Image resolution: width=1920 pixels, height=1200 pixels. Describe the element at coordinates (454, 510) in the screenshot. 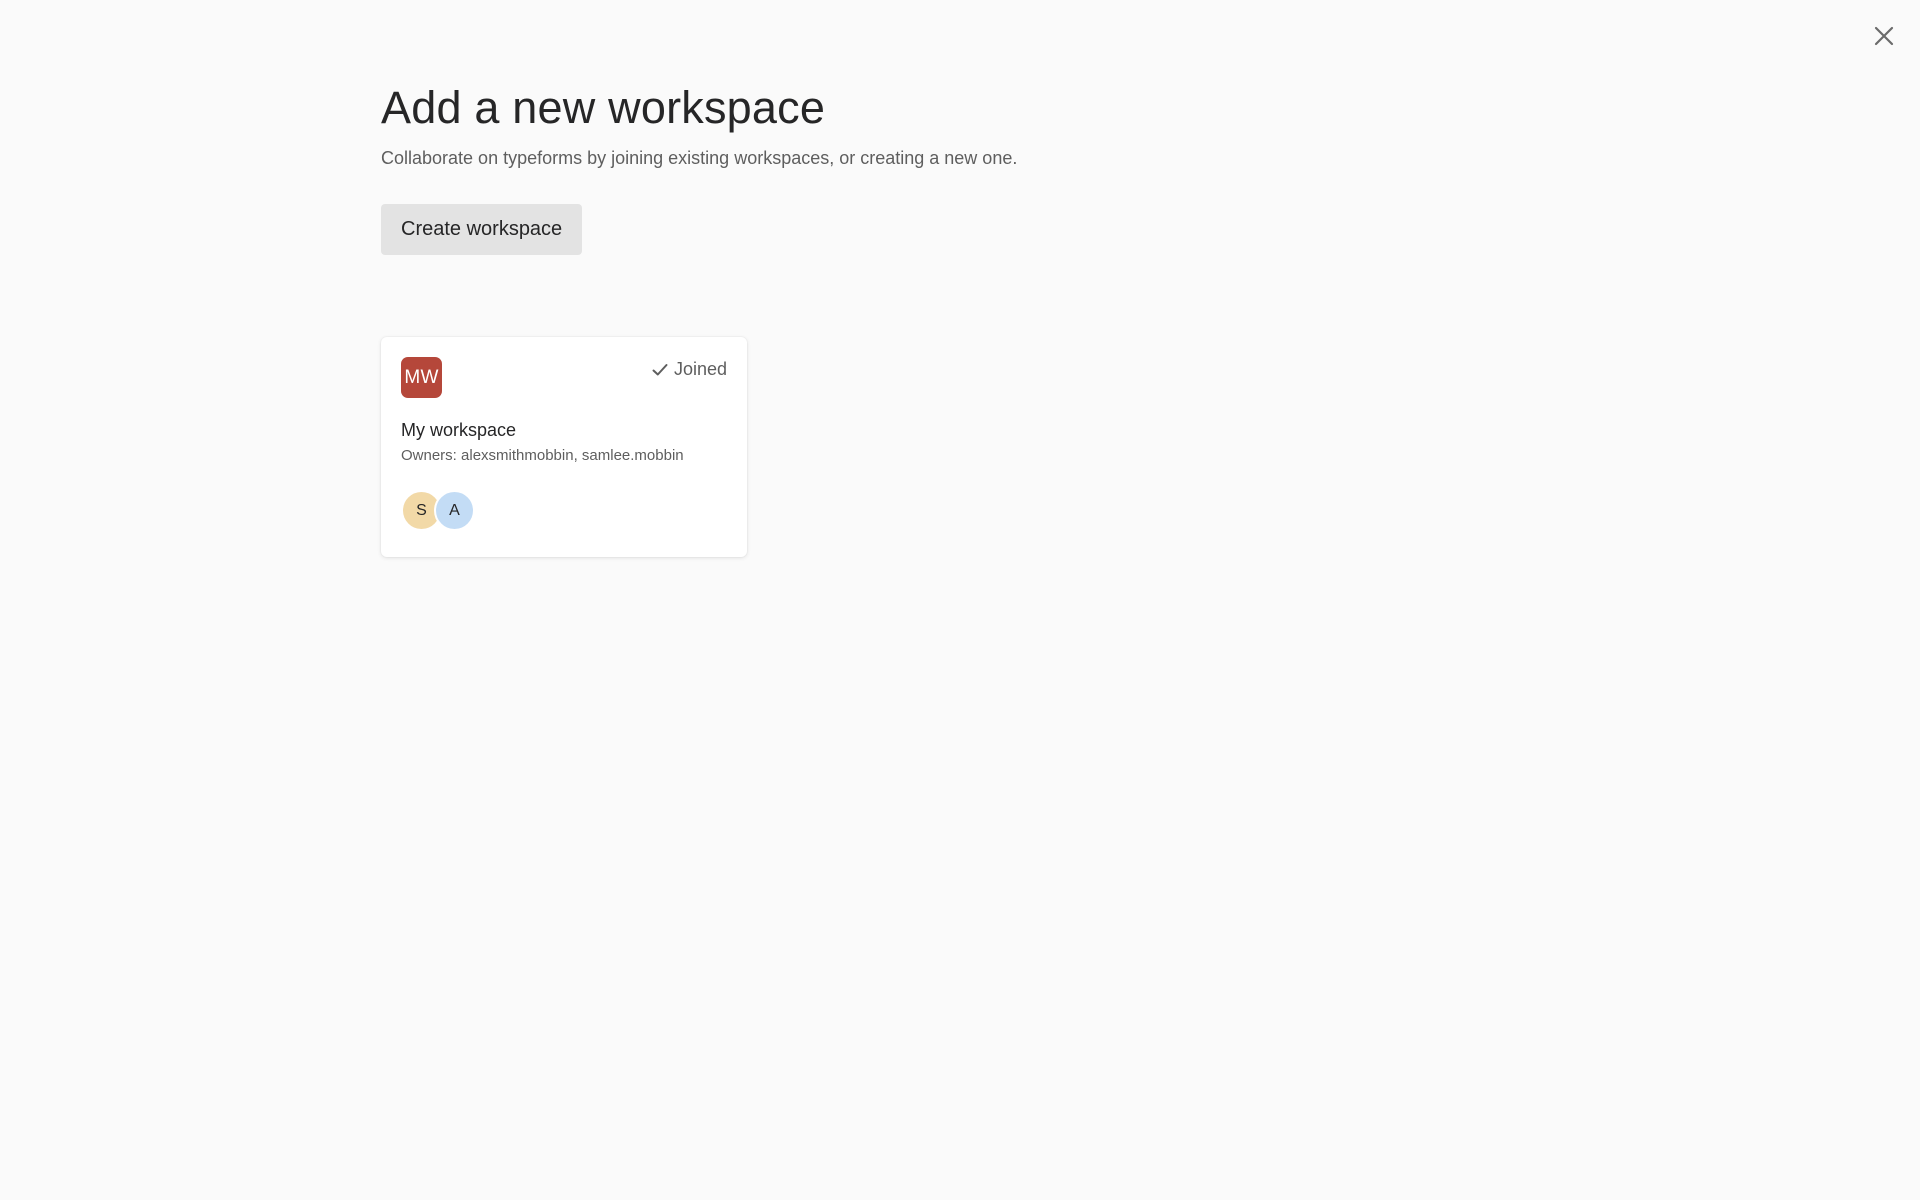

I see `member-avatar: A` at that location.